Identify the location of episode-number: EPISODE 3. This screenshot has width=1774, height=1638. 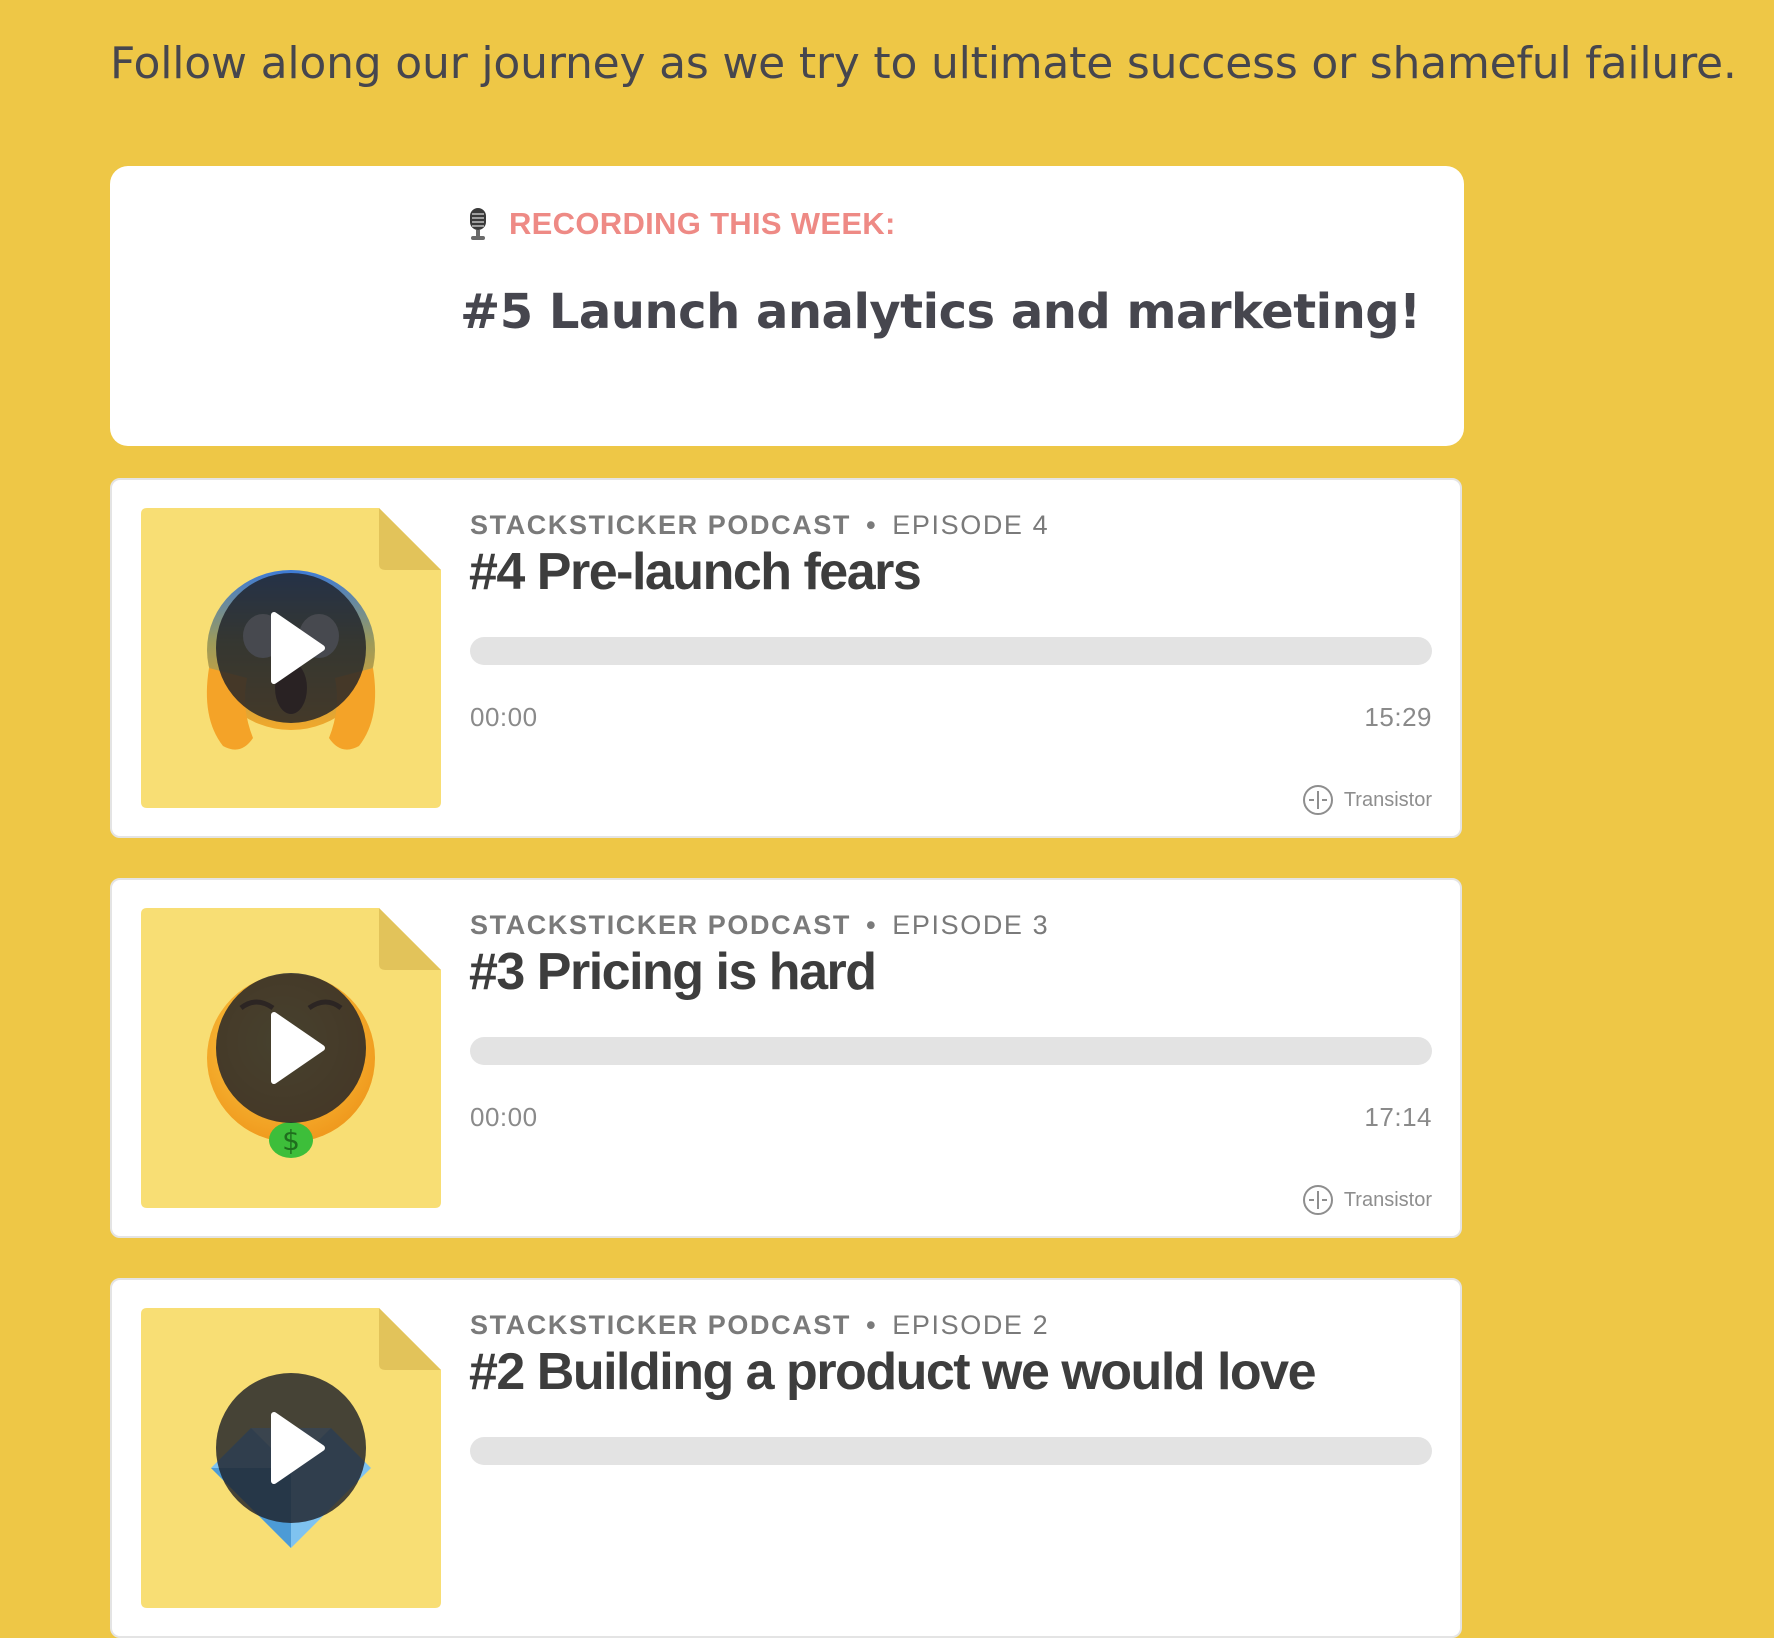
(971, 925).